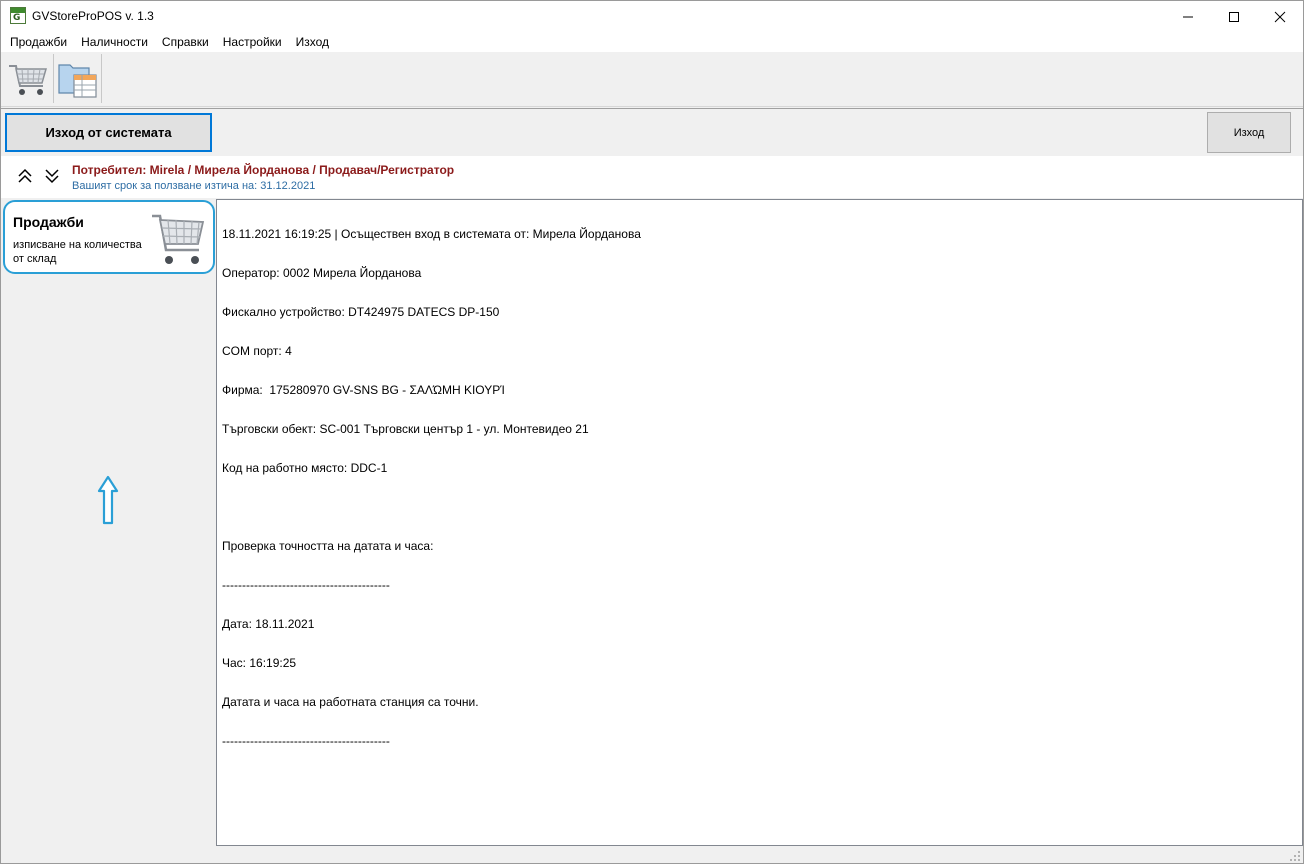  I want to click on folder-table-icon, so click(77, 80).